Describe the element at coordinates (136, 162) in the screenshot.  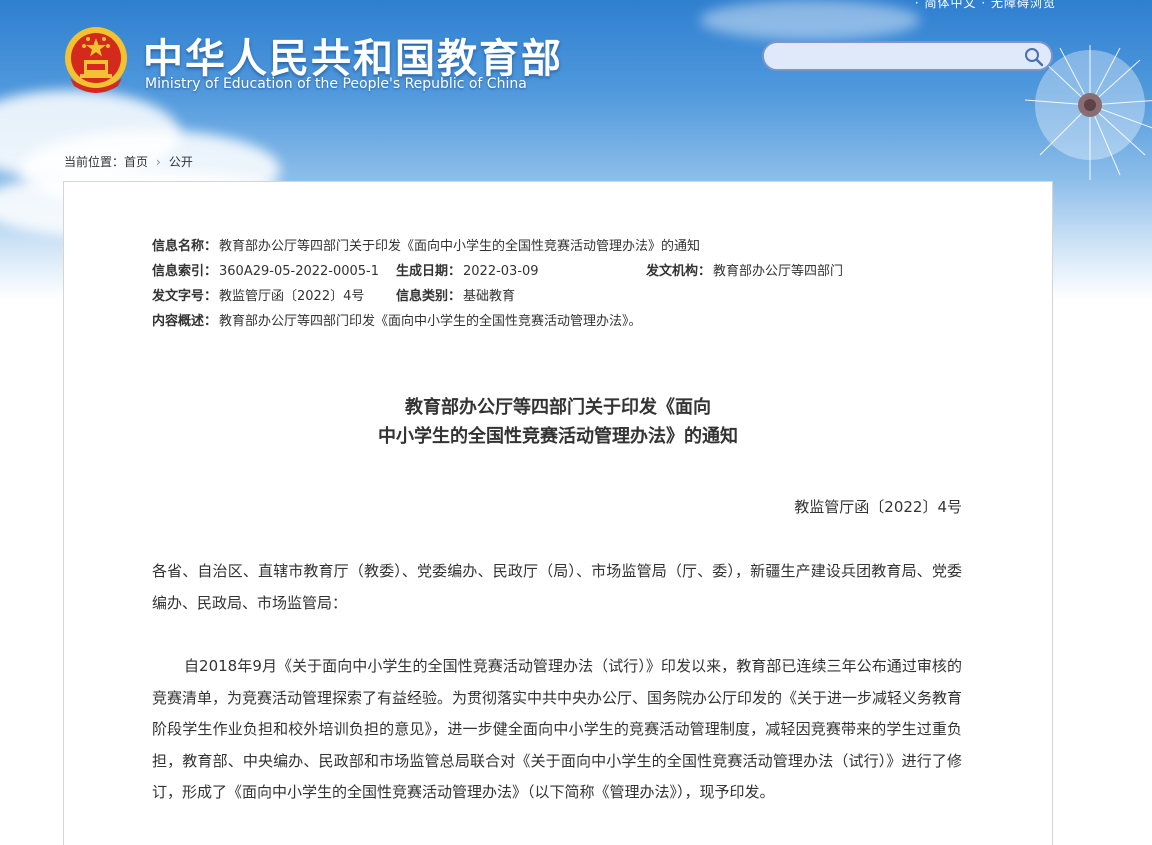
I see `breadcrumb-home-link: 首页` at that location.